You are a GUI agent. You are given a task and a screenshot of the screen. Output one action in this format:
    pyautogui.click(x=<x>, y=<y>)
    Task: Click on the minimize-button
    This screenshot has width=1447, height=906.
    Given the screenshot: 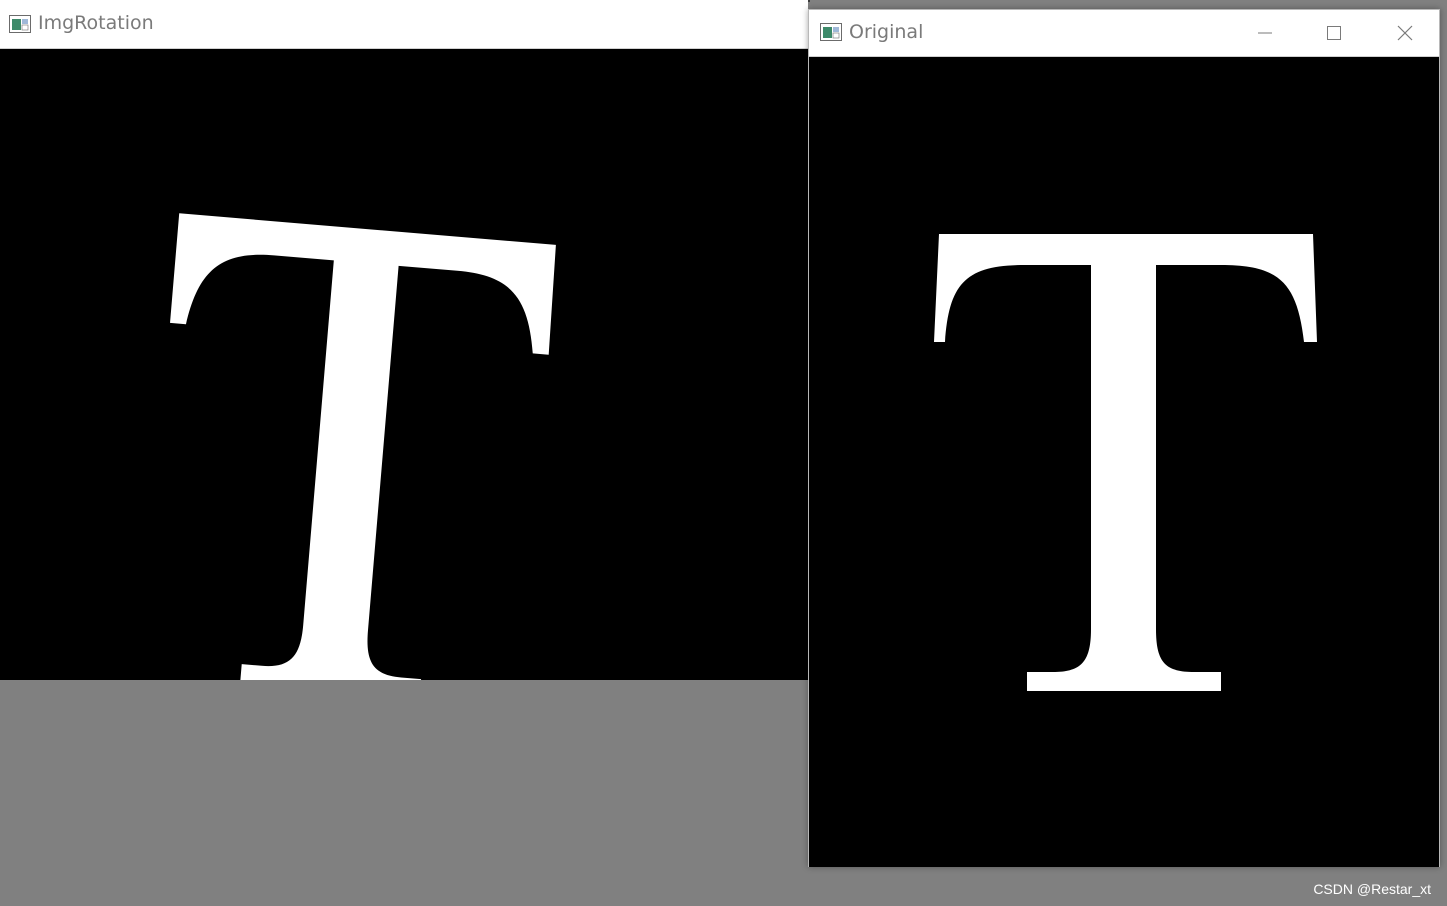 What is the action you would take?
    pyautogui.click(x=1265, y=33)
    